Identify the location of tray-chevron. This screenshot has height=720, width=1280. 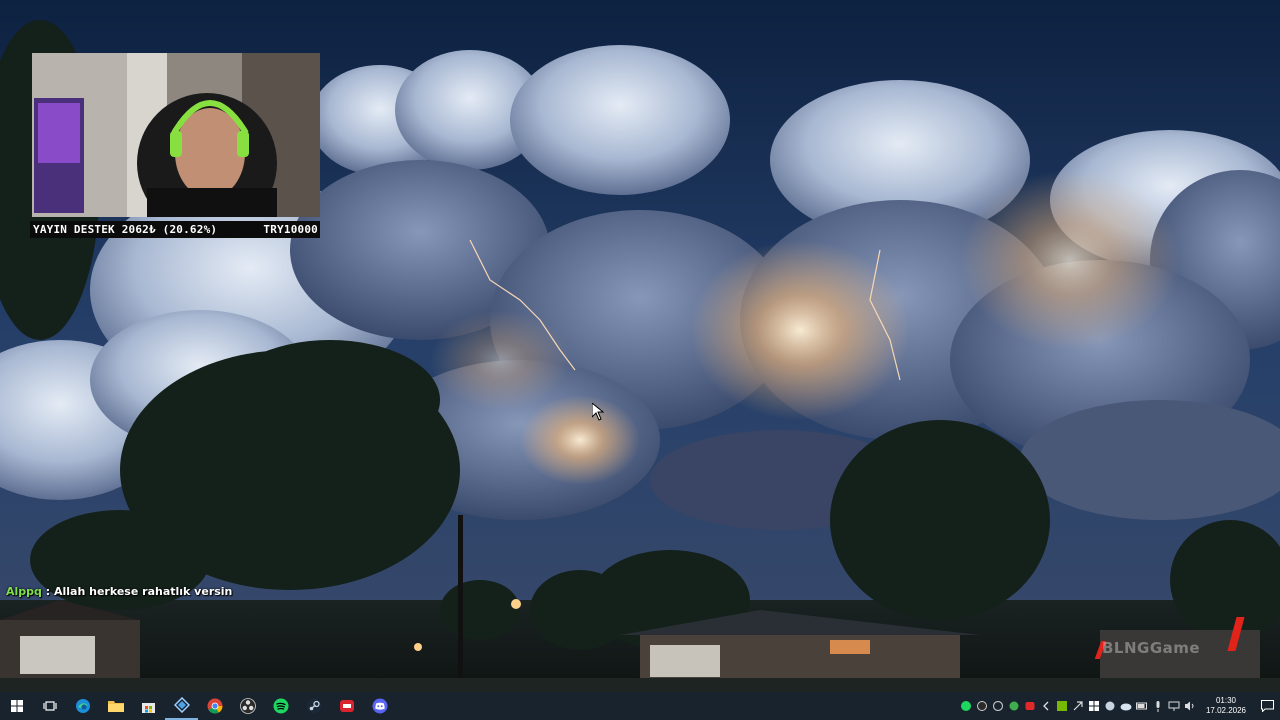
(1046, 706).